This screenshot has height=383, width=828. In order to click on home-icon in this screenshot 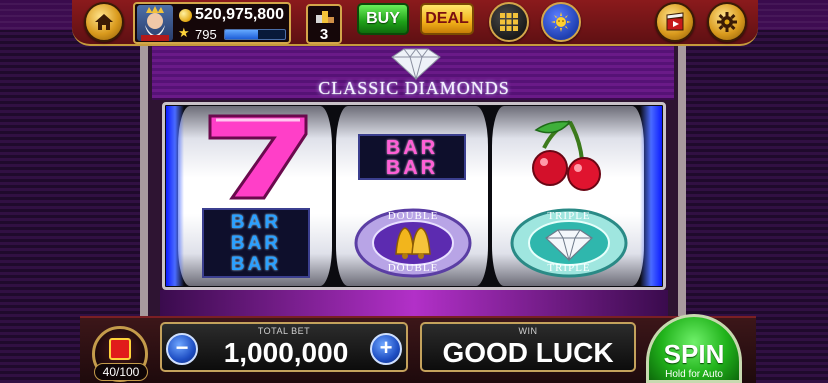, I will do `click(104, 22)`.